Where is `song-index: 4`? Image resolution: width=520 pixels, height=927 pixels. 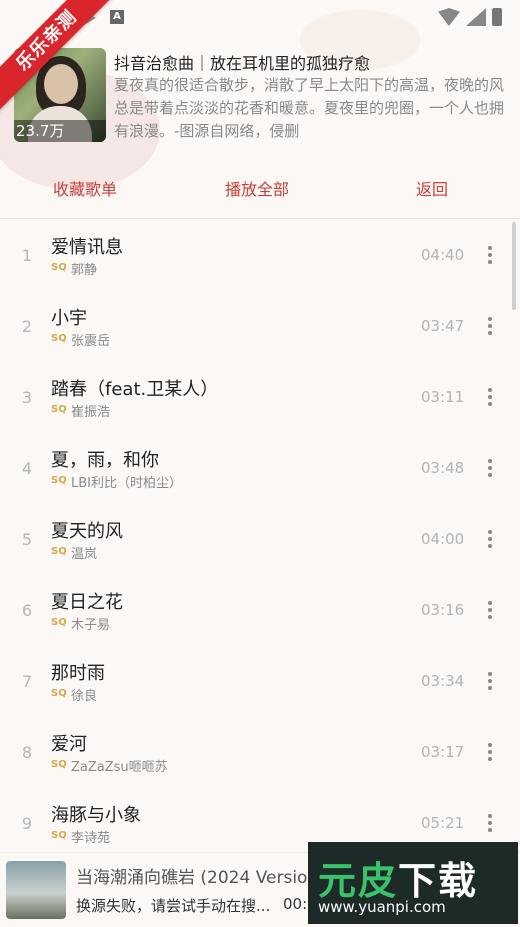
song-index: 4 is located at coordinates (27, 468).